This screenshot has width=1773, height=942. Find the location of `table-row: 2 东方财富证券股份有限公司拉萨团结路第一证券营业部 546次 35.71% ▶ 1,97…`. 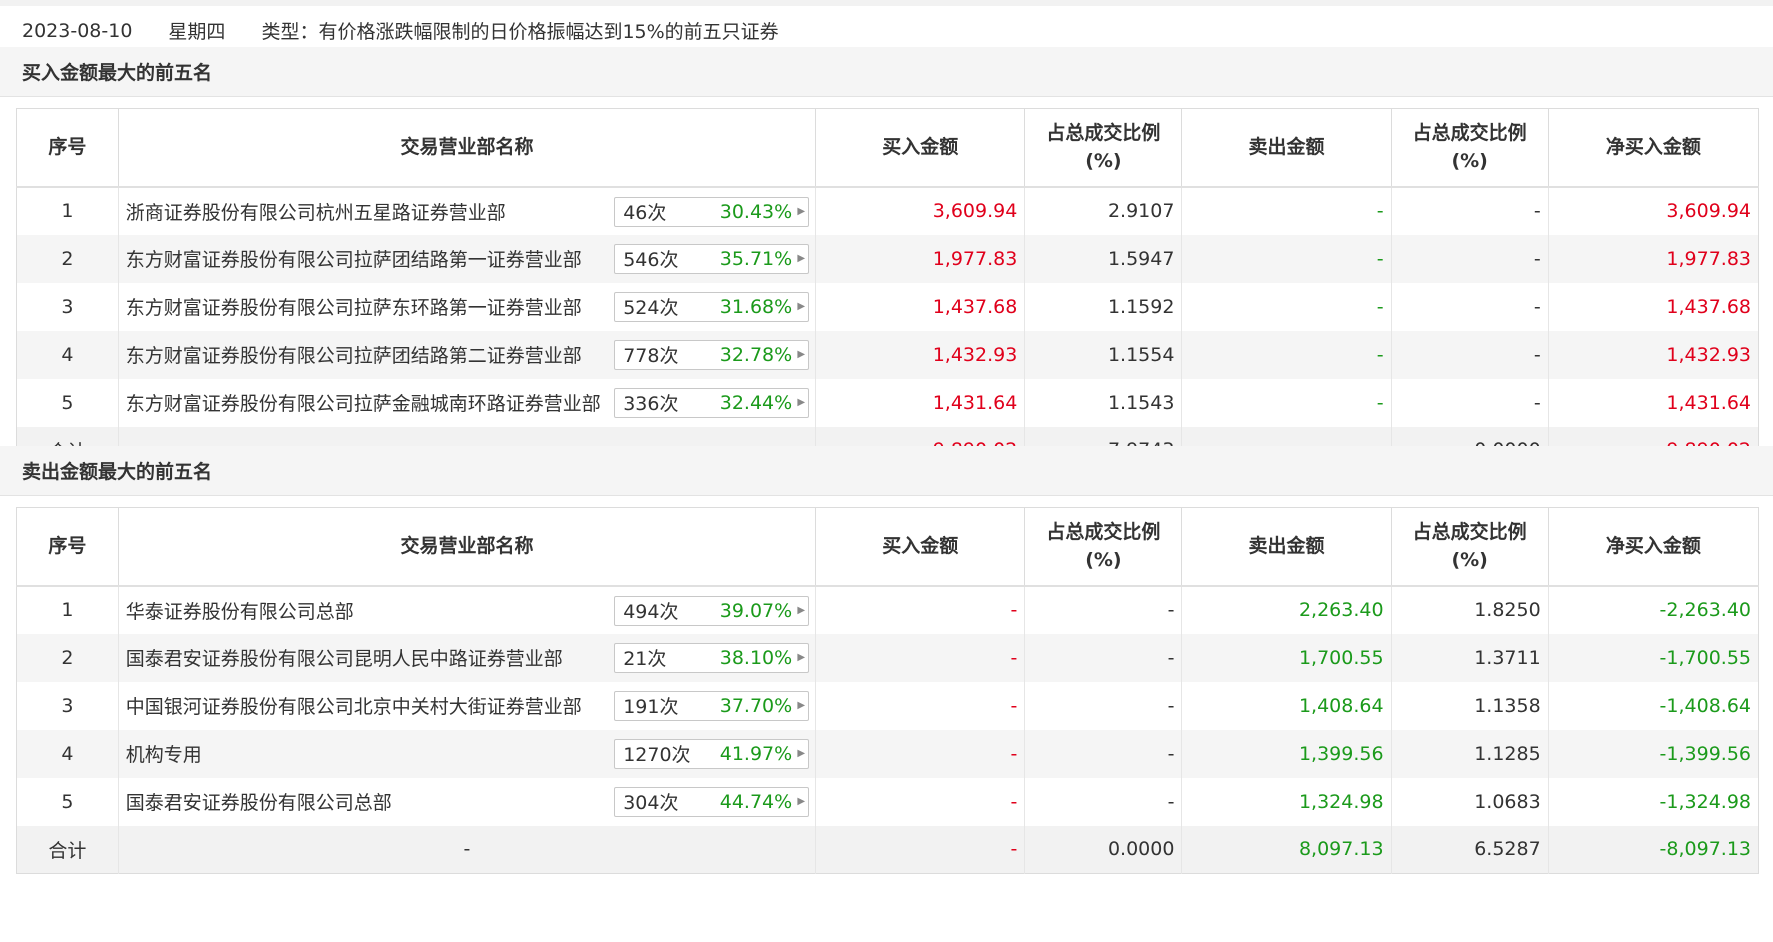

table-row: 2 东方财富证券股份有限公司拉萨团结路第一证券营业部 546次 35.71% ▶ 1,97… is located at coordinates (887, 258).